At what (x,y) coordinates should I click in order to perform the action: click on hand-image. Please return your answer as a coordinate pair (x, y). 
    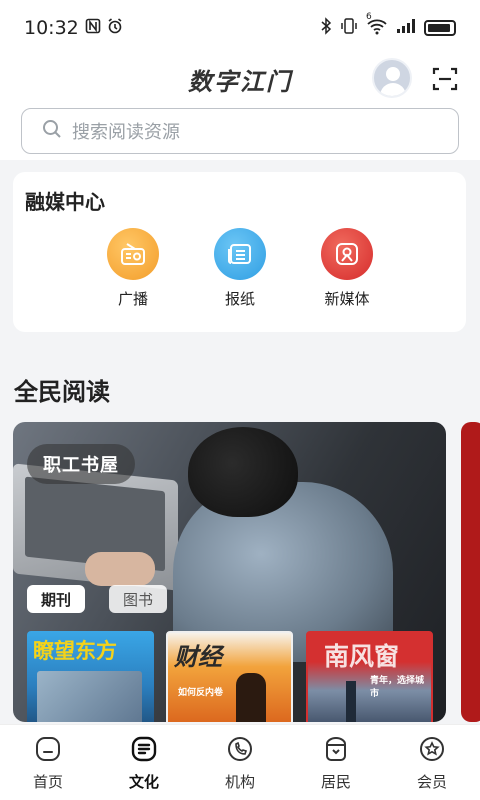
    Looking at the image, I should click on (120, 569).